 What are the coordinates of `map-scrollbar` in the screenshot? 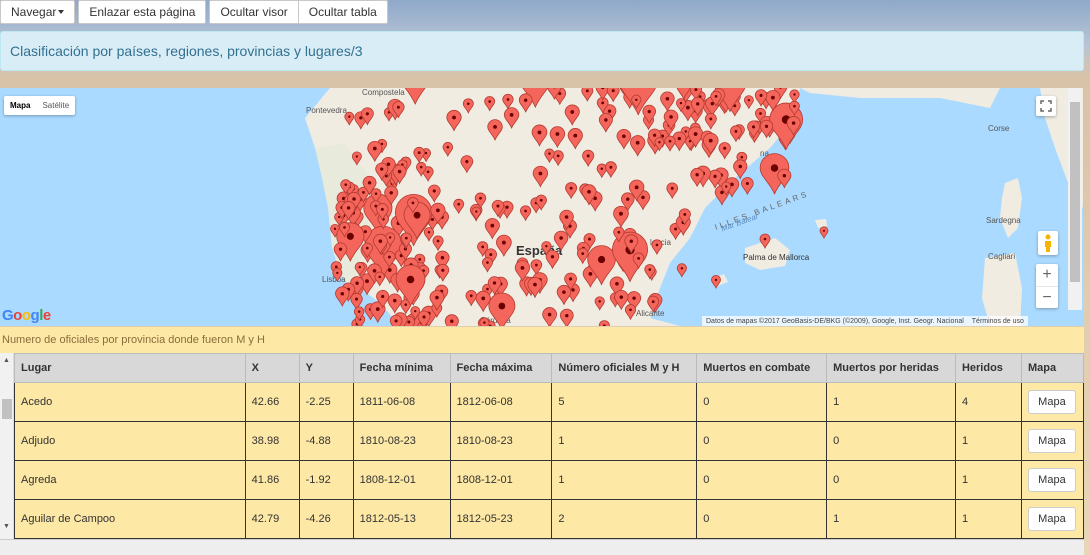 It's located at (1075, 199).